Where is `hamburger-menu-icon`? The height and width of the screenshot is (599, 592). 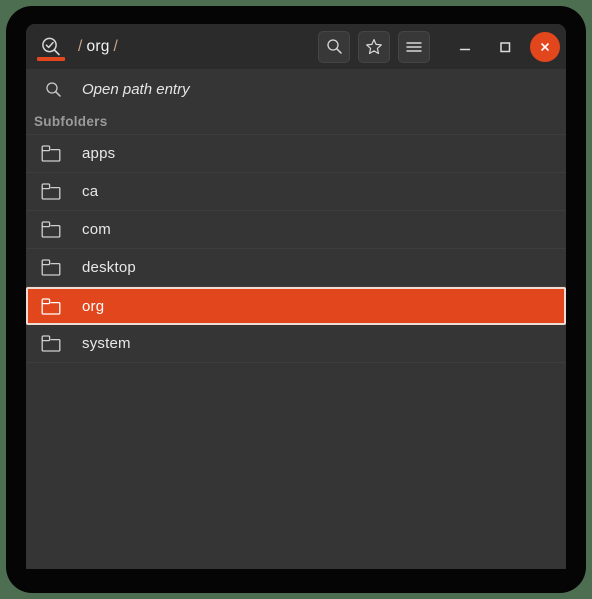
hamburger-menu-icon is located at coordinates (414, 46).